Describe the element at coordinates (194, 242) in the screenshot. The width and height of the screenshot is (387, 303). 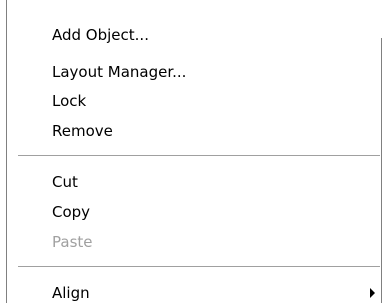
I see `menu-item-paste: Paste` at that location.